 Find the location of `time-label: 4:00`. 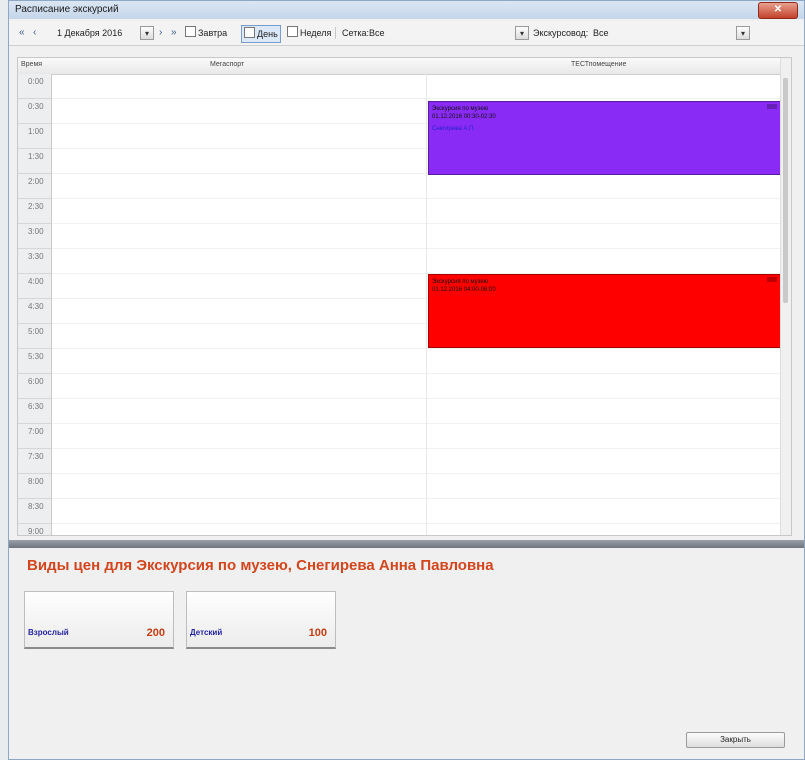

time-label: 4:00 is located at coordinates (36, 281).